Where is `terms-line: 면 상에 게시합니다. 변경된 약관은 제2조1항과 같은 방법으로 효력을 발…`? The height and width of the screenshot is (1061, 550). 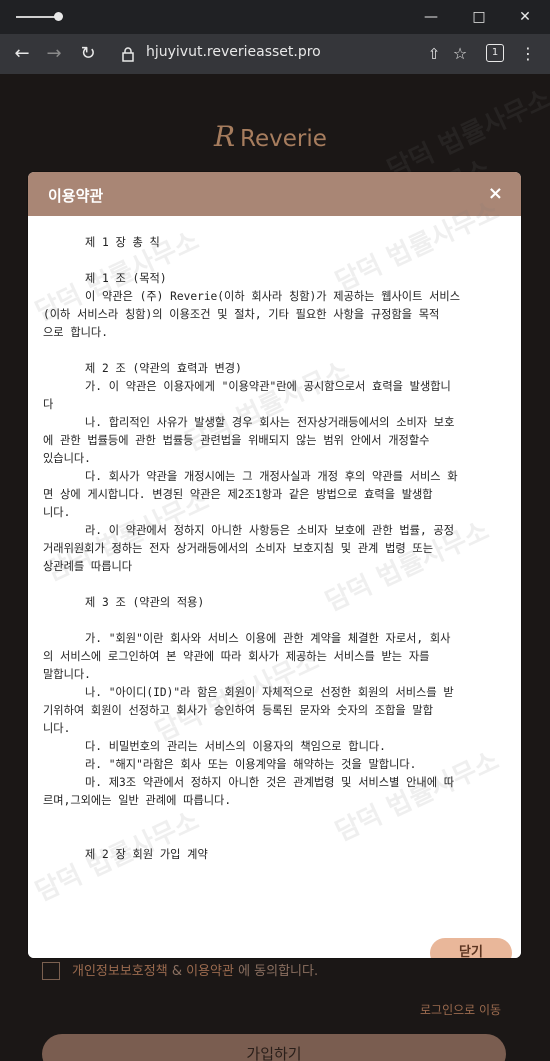
terms-line: 면 상에 게시합니다. 변경된 약관은 제2조1항과 같은 방법으로 효력을 발… is located at coordinates (238, 494).